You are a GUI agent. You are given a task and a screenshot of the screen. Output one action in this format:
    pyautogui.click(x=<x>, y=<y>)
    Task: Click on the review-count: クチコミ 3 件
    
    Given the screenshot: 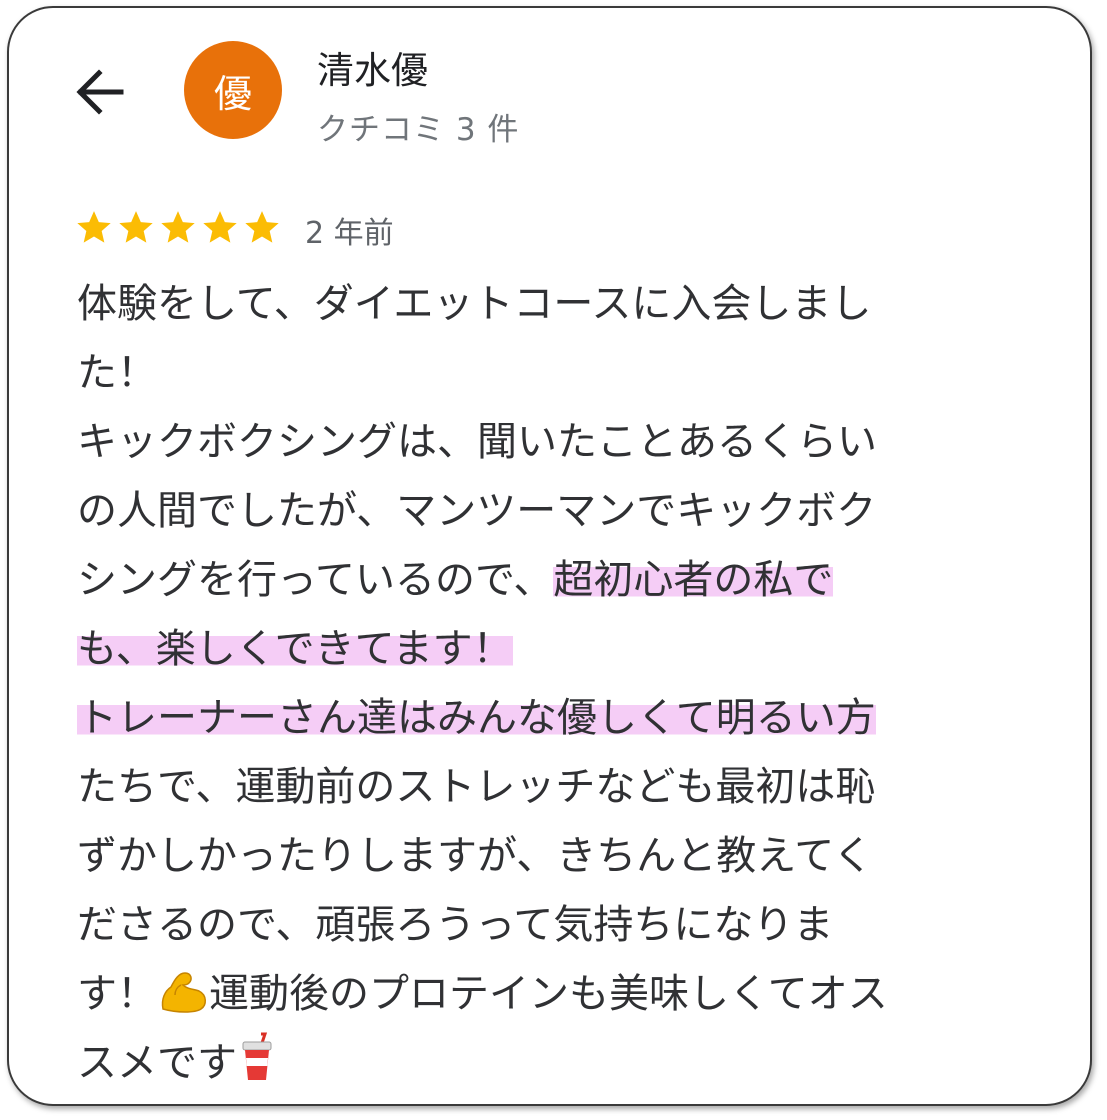 What is the action you would take?
    pyautogui.click(x=418, y=130)
    